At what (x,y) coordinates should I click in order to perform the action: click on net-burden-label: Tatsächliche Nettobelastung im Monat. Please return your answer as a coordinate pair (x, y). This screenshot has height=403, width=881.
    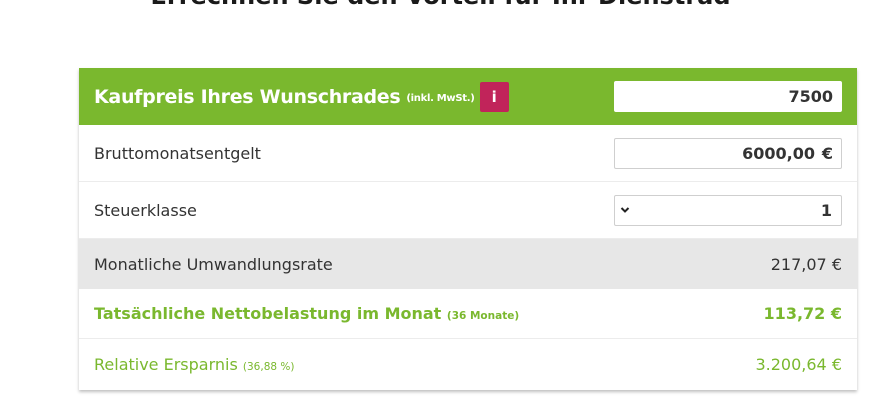
    Looking at the image, I should click on (268, 313).